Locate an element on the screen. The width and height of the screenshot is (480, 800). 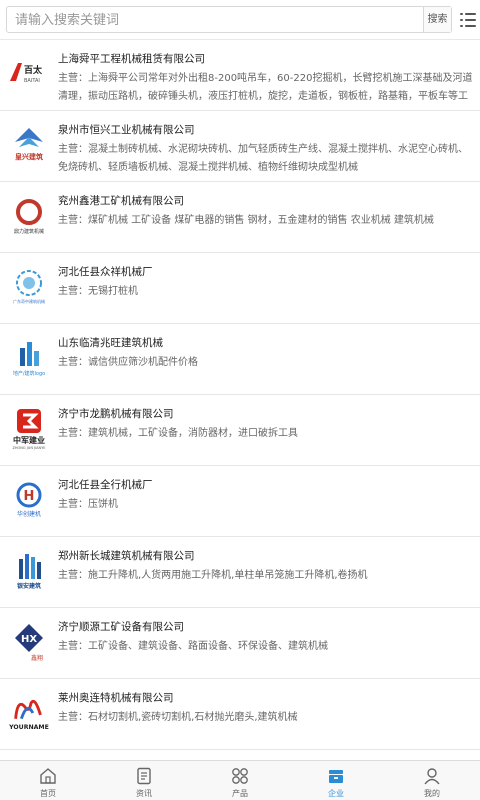
svg-text: 华创建机 is located at coordinates (29, 514).